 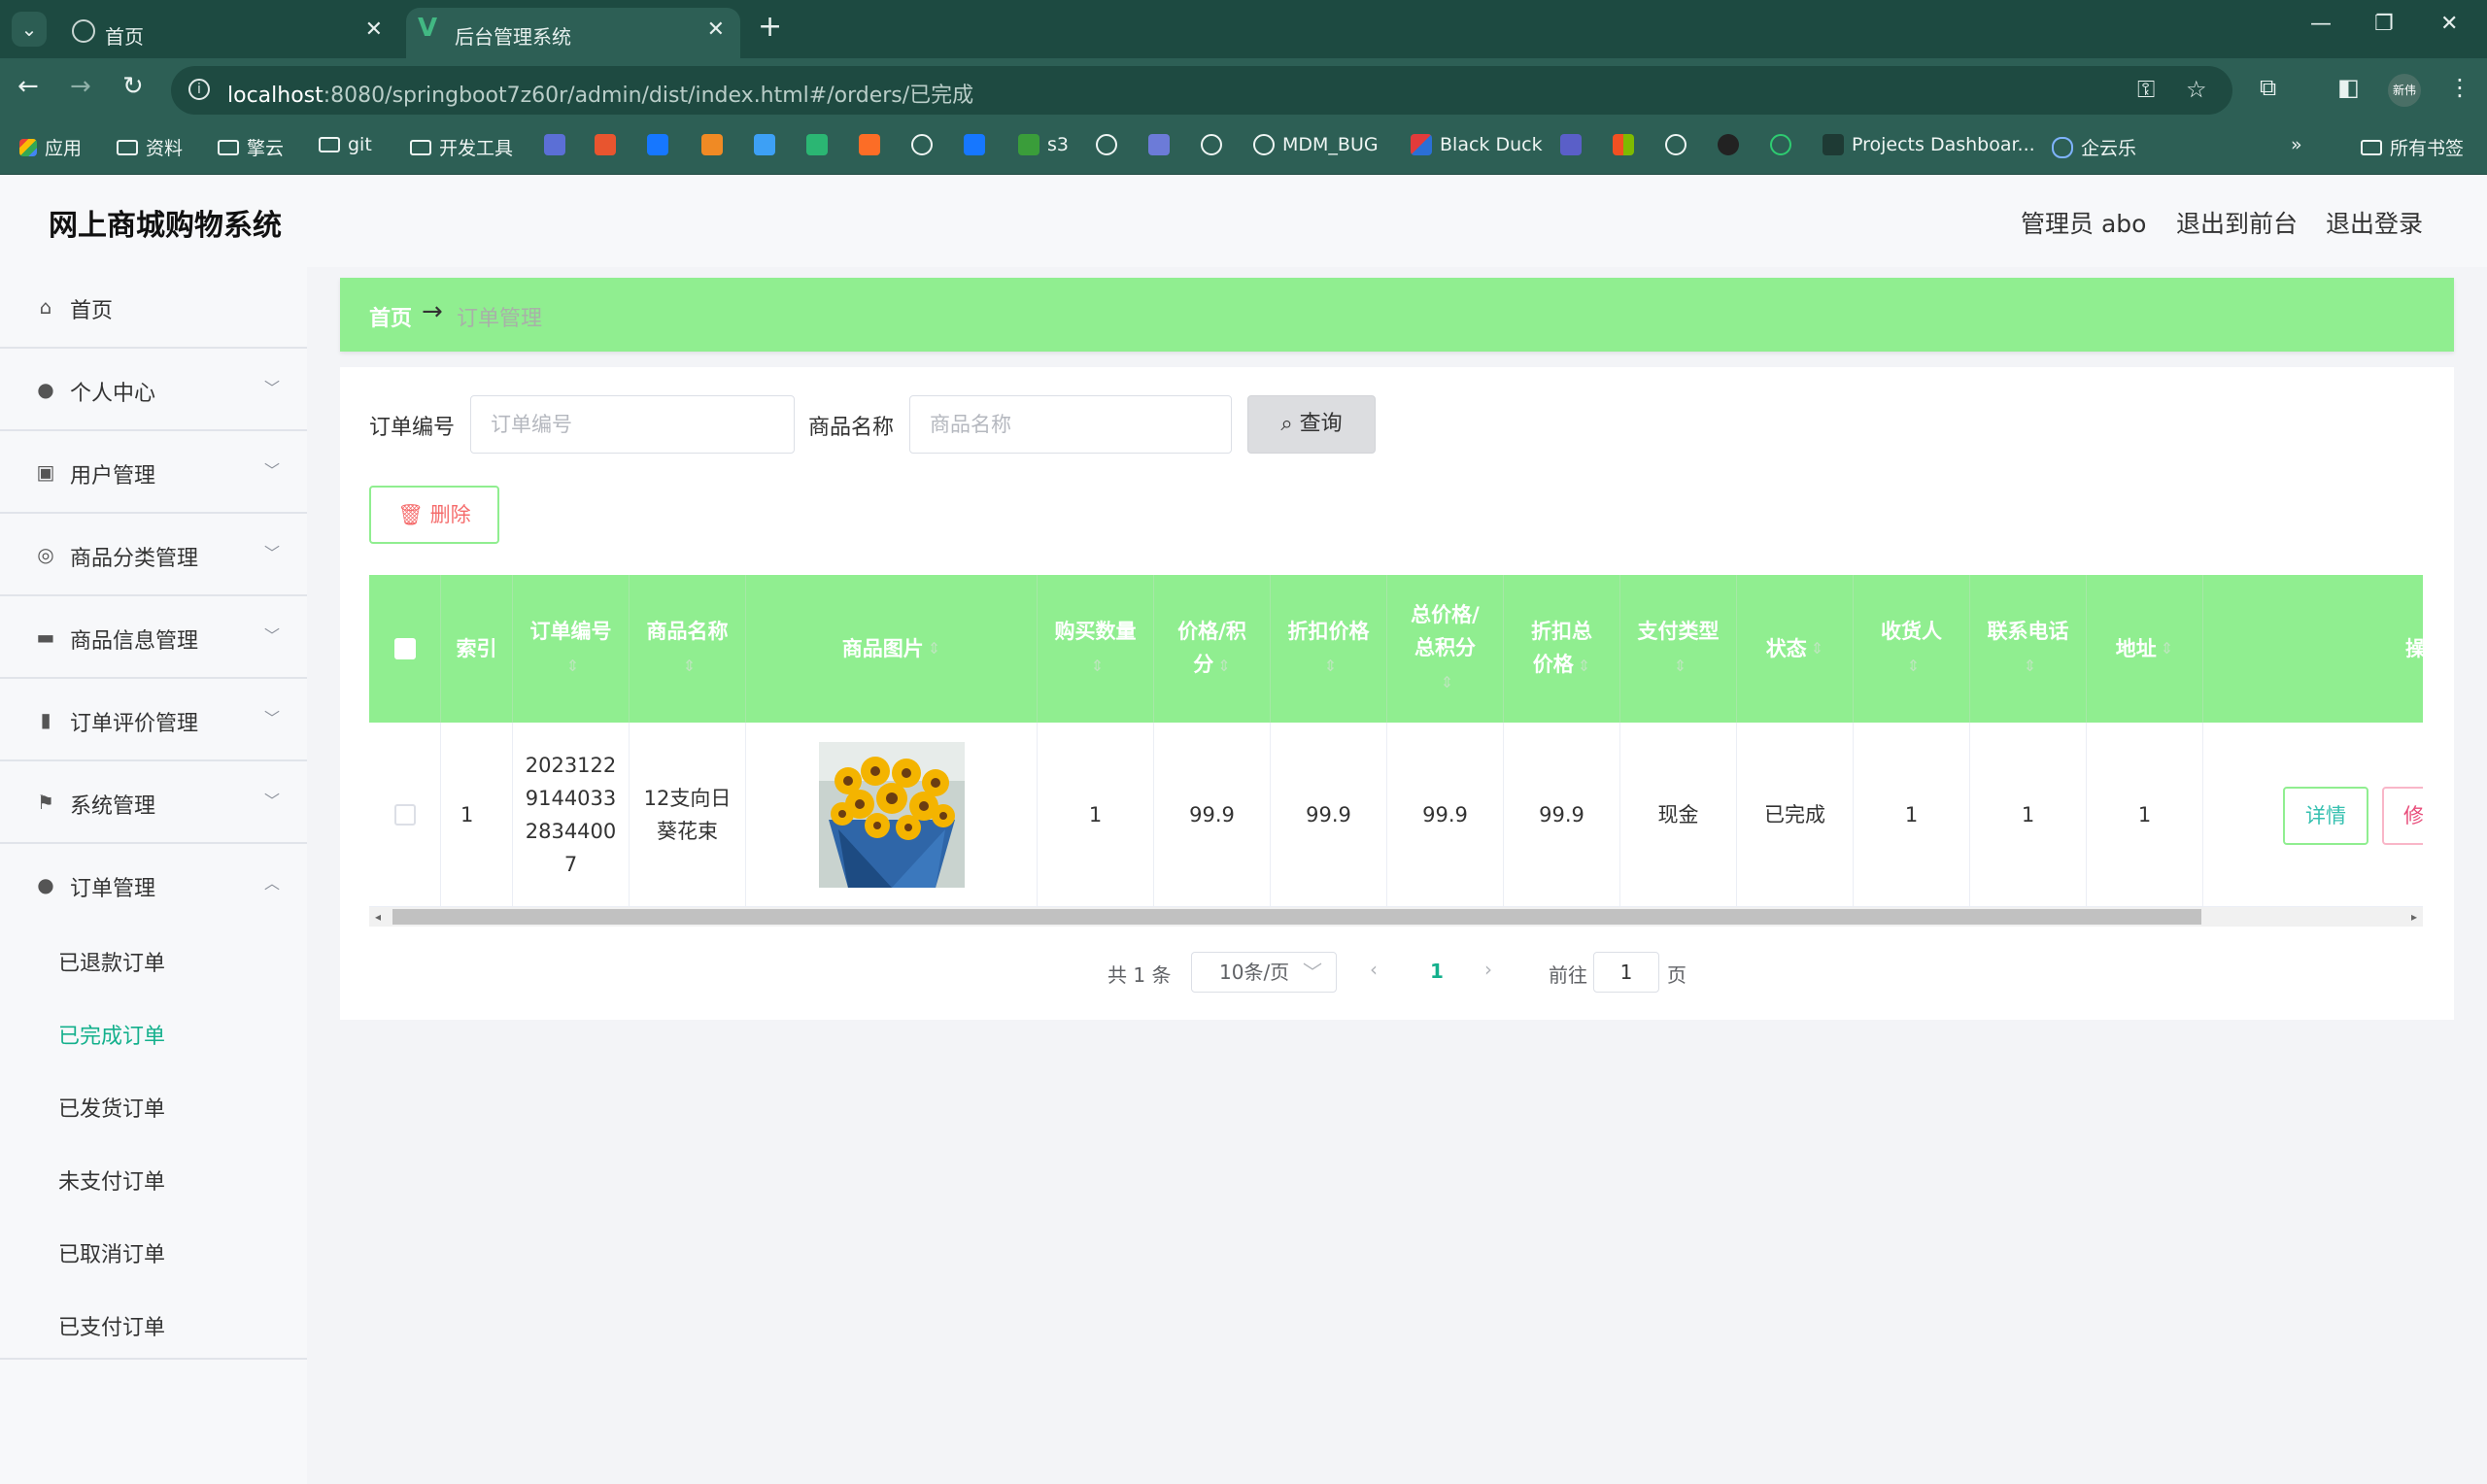 What do you see at coordinates (153, 803) in the screenshot?
I see `sidebar-item-system: ⚑ 系统管理 ﹀` at bounding box center [153, 803].